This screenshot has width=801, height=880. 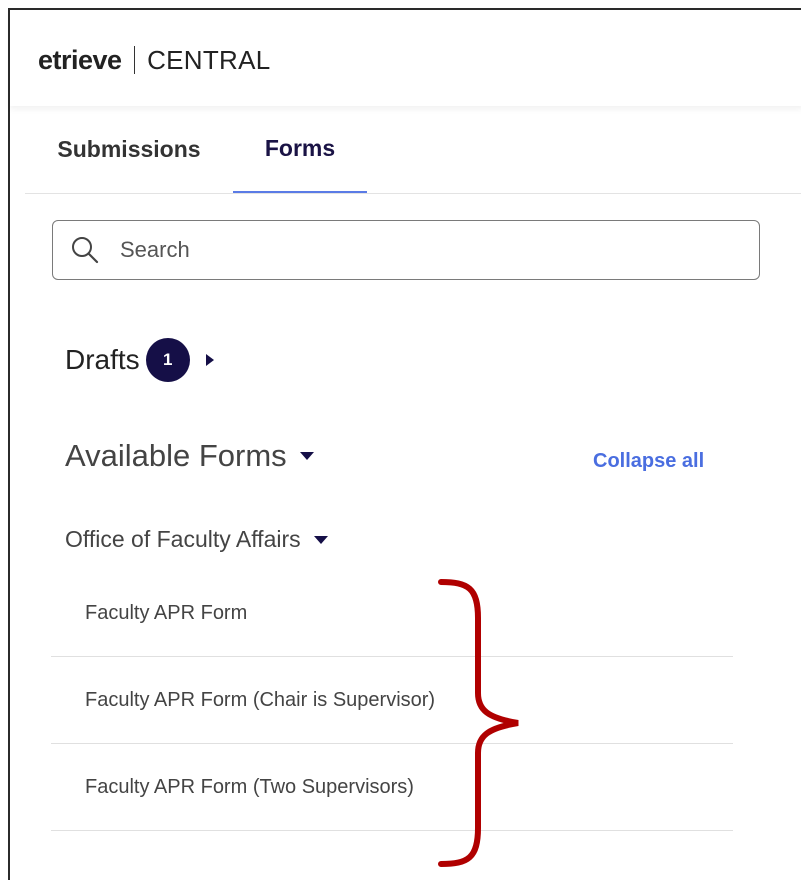 What do you see at coordinates (167, 360) in the screenshot?
I see `drafts-count-badge: 1` at bounding box center [167, 360].